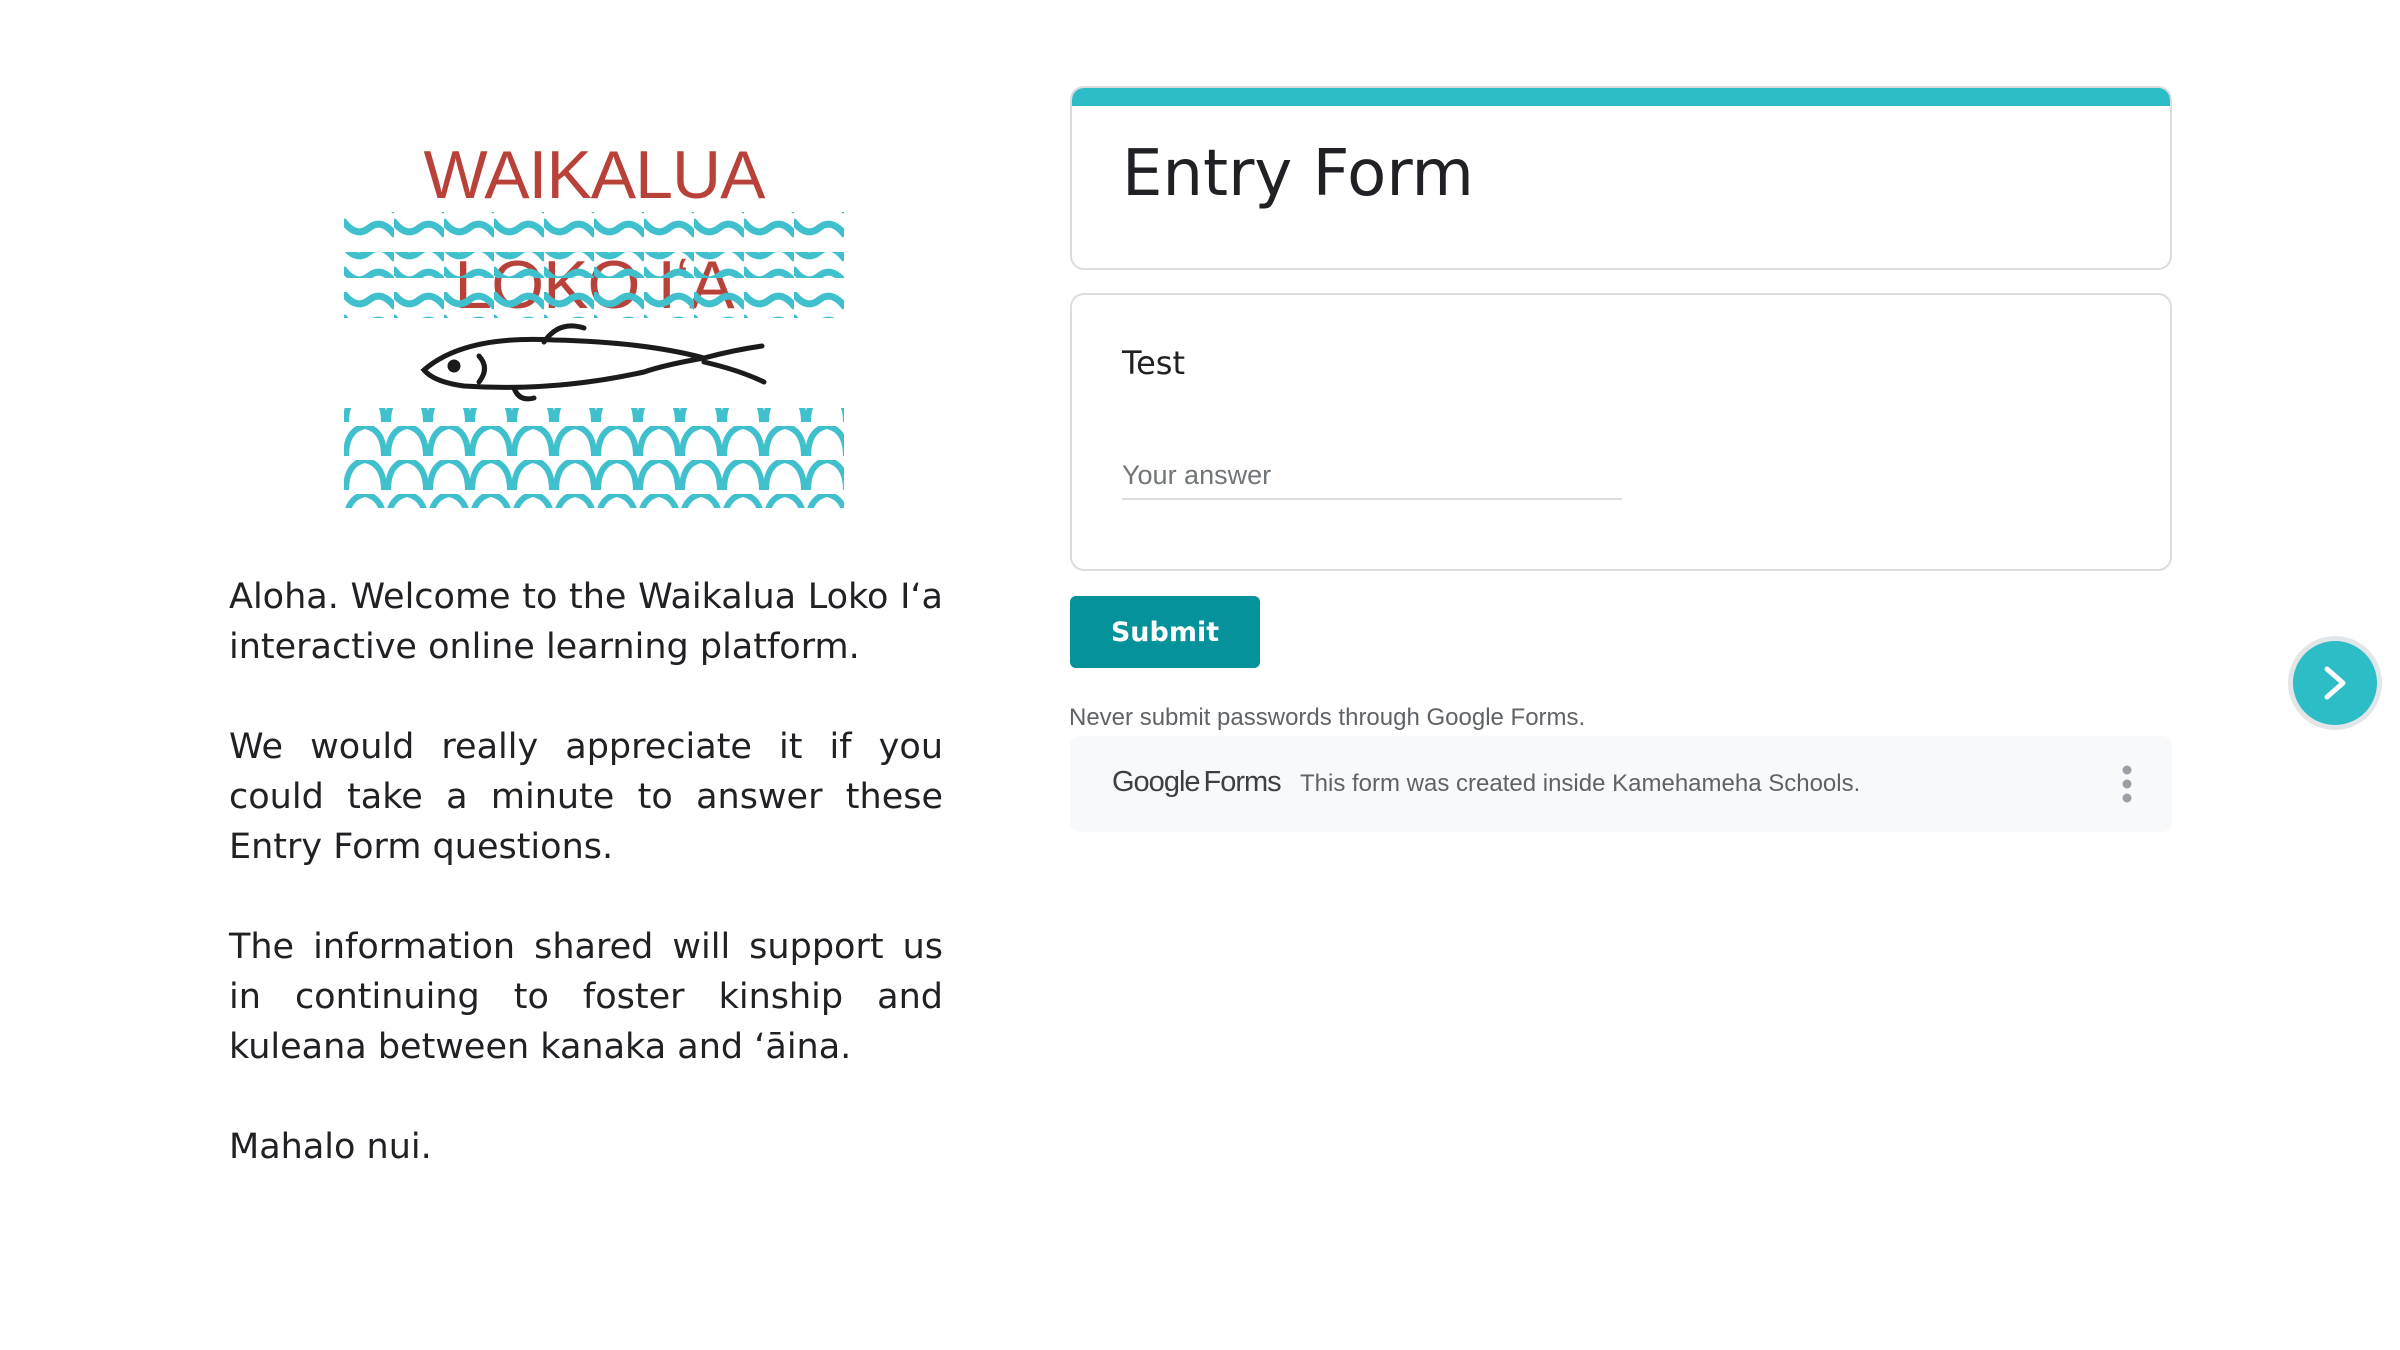  What do you see at coordinates (1621, 432) in the screenshot?
I see `question-card: Test` at bounding box center [1621, 432].